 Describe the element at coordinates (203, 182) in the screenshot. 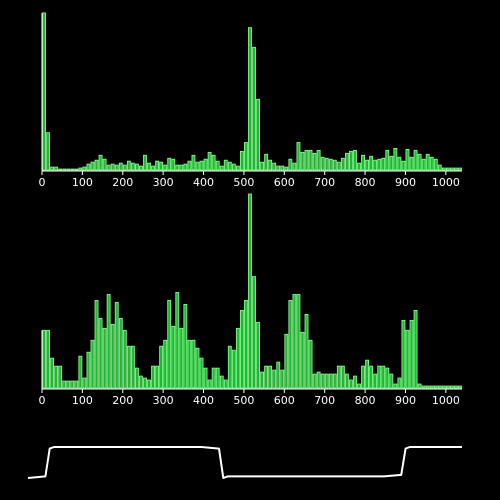

I see `x-tick-label: 400` at that location.